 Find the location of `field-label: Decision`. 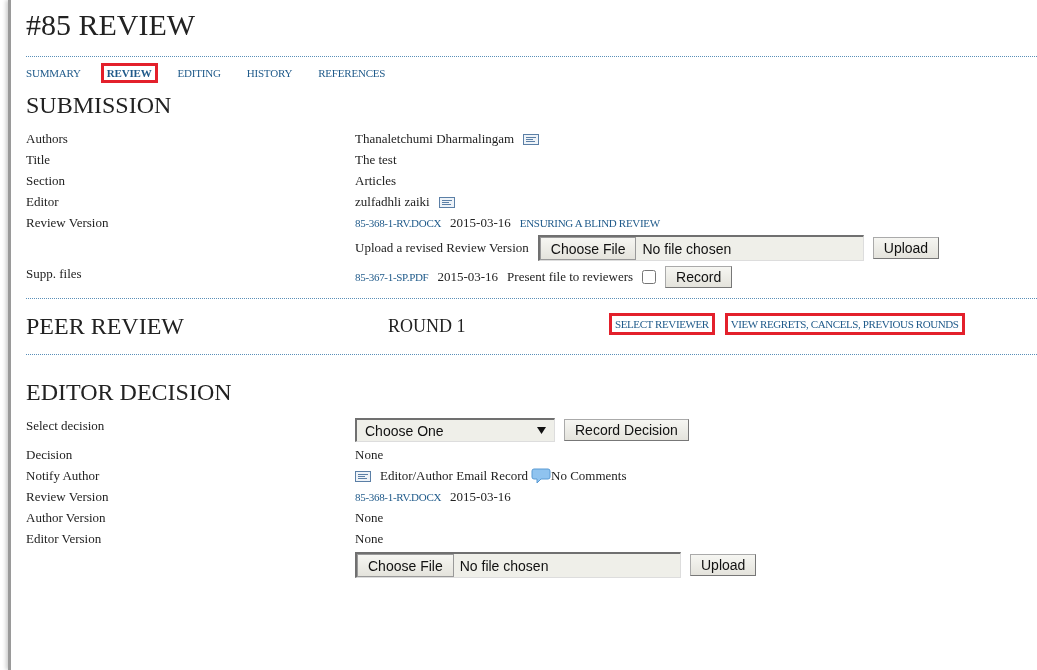

field-label: Decision is located at coordinates (50, 455).